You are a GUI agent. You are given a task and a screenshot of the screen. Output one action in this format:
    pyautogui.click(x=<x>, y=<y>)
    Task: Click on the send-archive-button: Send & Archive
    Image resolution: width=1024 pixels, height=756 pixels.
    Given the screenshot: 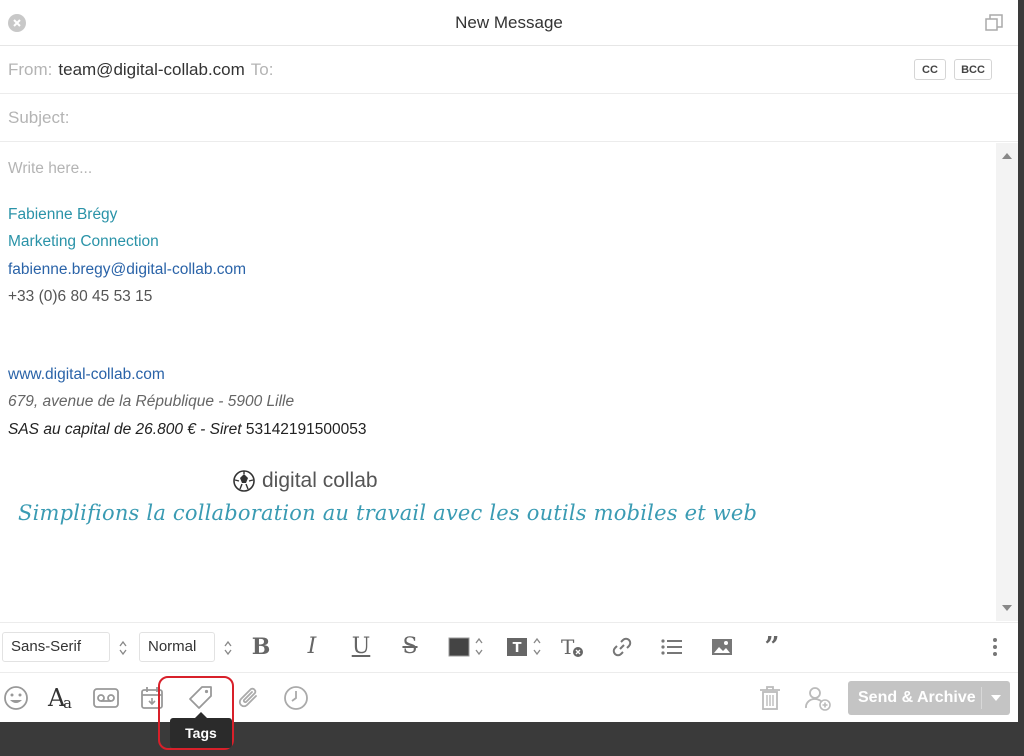 What is the action you would take?
    pyautogui.click(x=929, y=698)
    